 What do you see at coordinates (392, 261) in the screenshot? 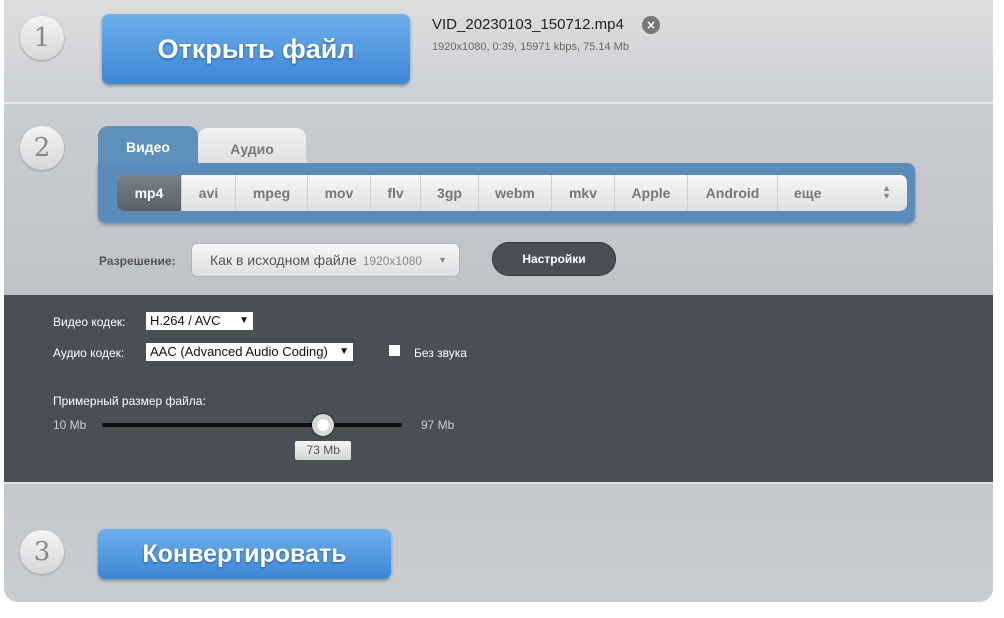
I see `resolution-size: 1920x1080` at bounding box center [392, 261].